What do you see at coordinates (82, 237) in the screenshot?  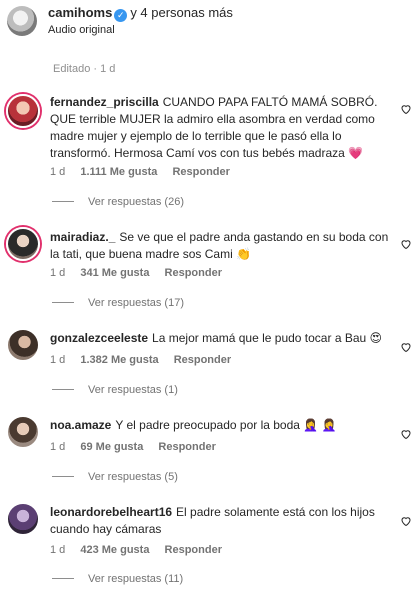 I see `commenter-username: mairadiaz._` at bounding box center [82, 237].